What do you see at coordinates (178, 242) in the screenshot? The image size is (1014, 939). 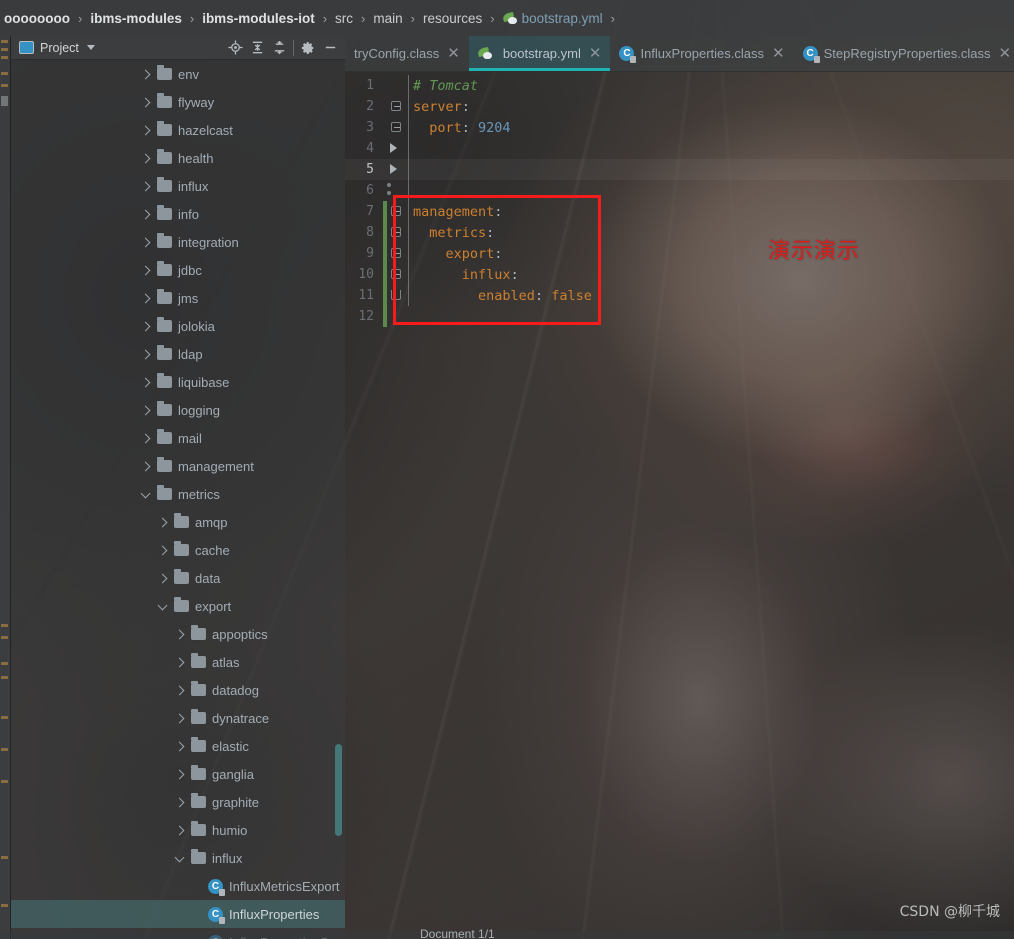 I see `tree-item-folder: integration` at bounding box center [178, 242].